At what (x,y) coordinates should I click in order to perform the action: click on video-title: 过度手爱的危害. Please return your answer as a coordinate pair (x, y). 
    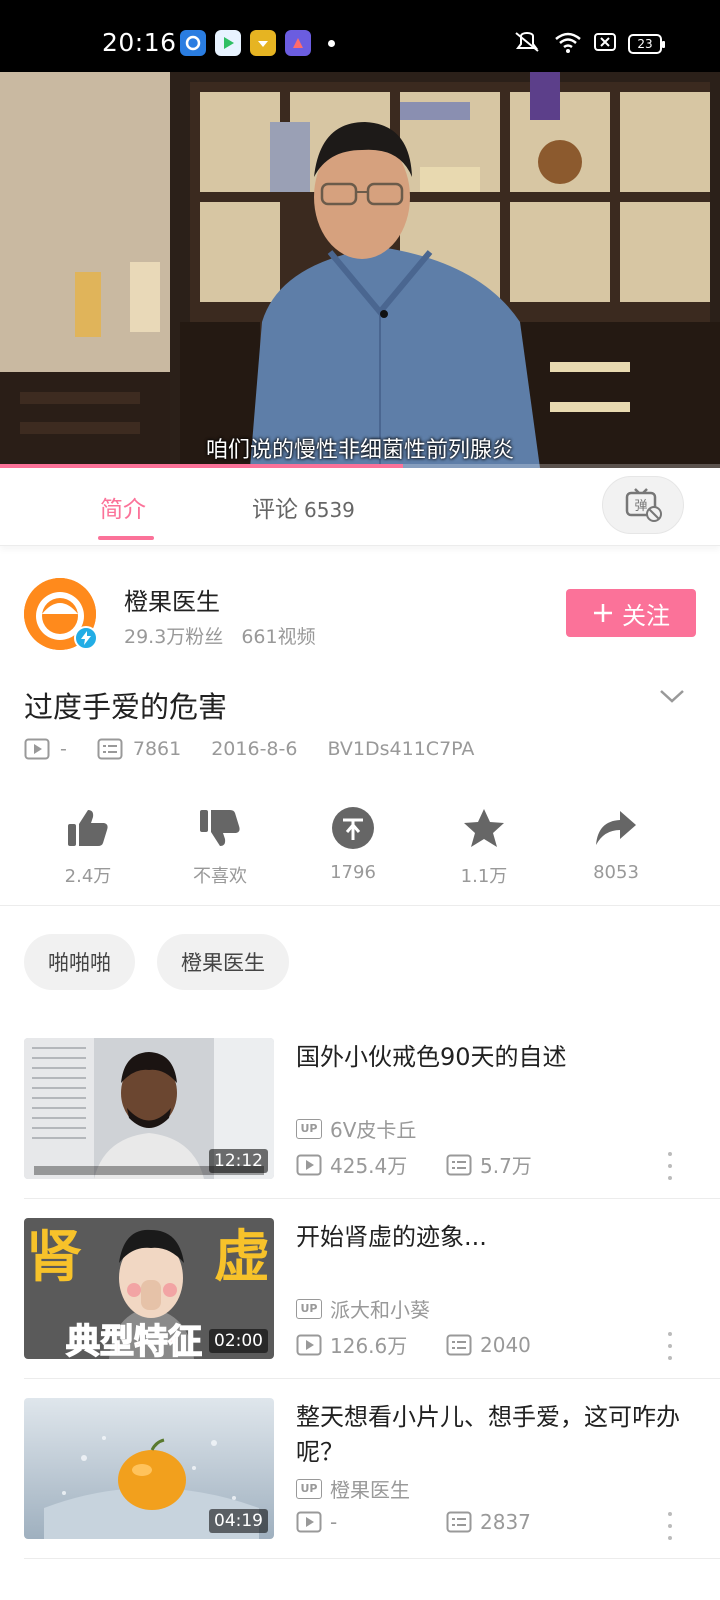
    Looking at the image, I should click on (126, 707).